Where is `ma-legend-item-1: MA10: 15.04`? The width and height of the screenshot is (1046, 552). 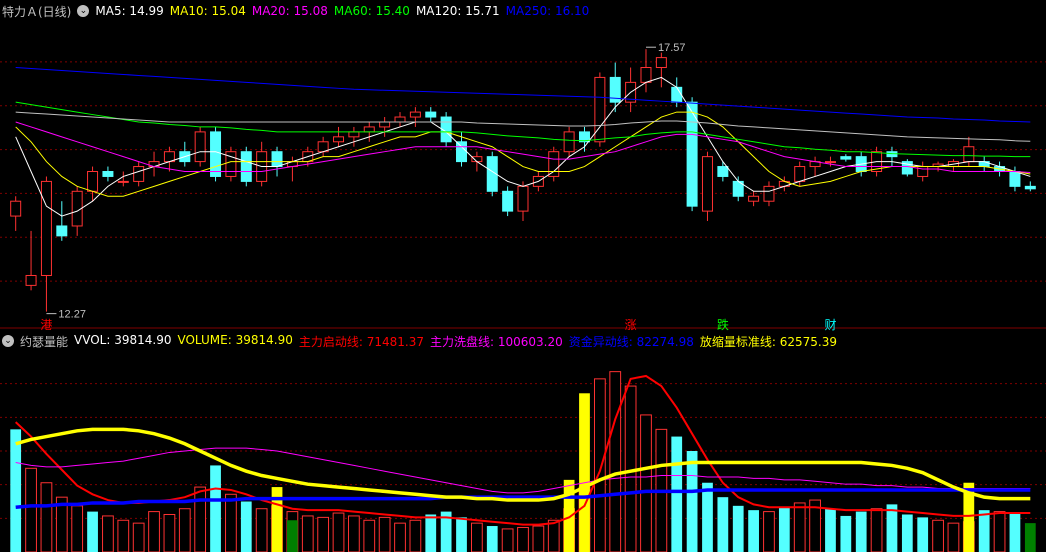 ma-legend-item-1: MA10: 15.04 is located at coordinates (207, 11).